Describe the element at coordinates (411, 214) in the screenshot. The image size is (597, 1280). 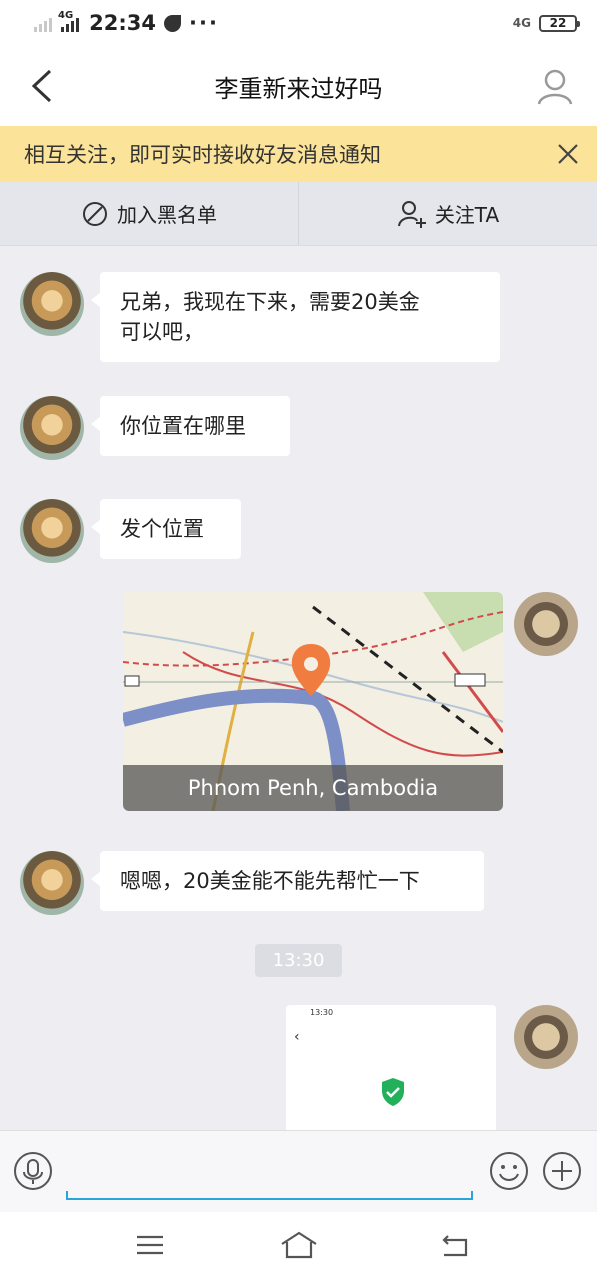
I see `add-user-icon` at that location.